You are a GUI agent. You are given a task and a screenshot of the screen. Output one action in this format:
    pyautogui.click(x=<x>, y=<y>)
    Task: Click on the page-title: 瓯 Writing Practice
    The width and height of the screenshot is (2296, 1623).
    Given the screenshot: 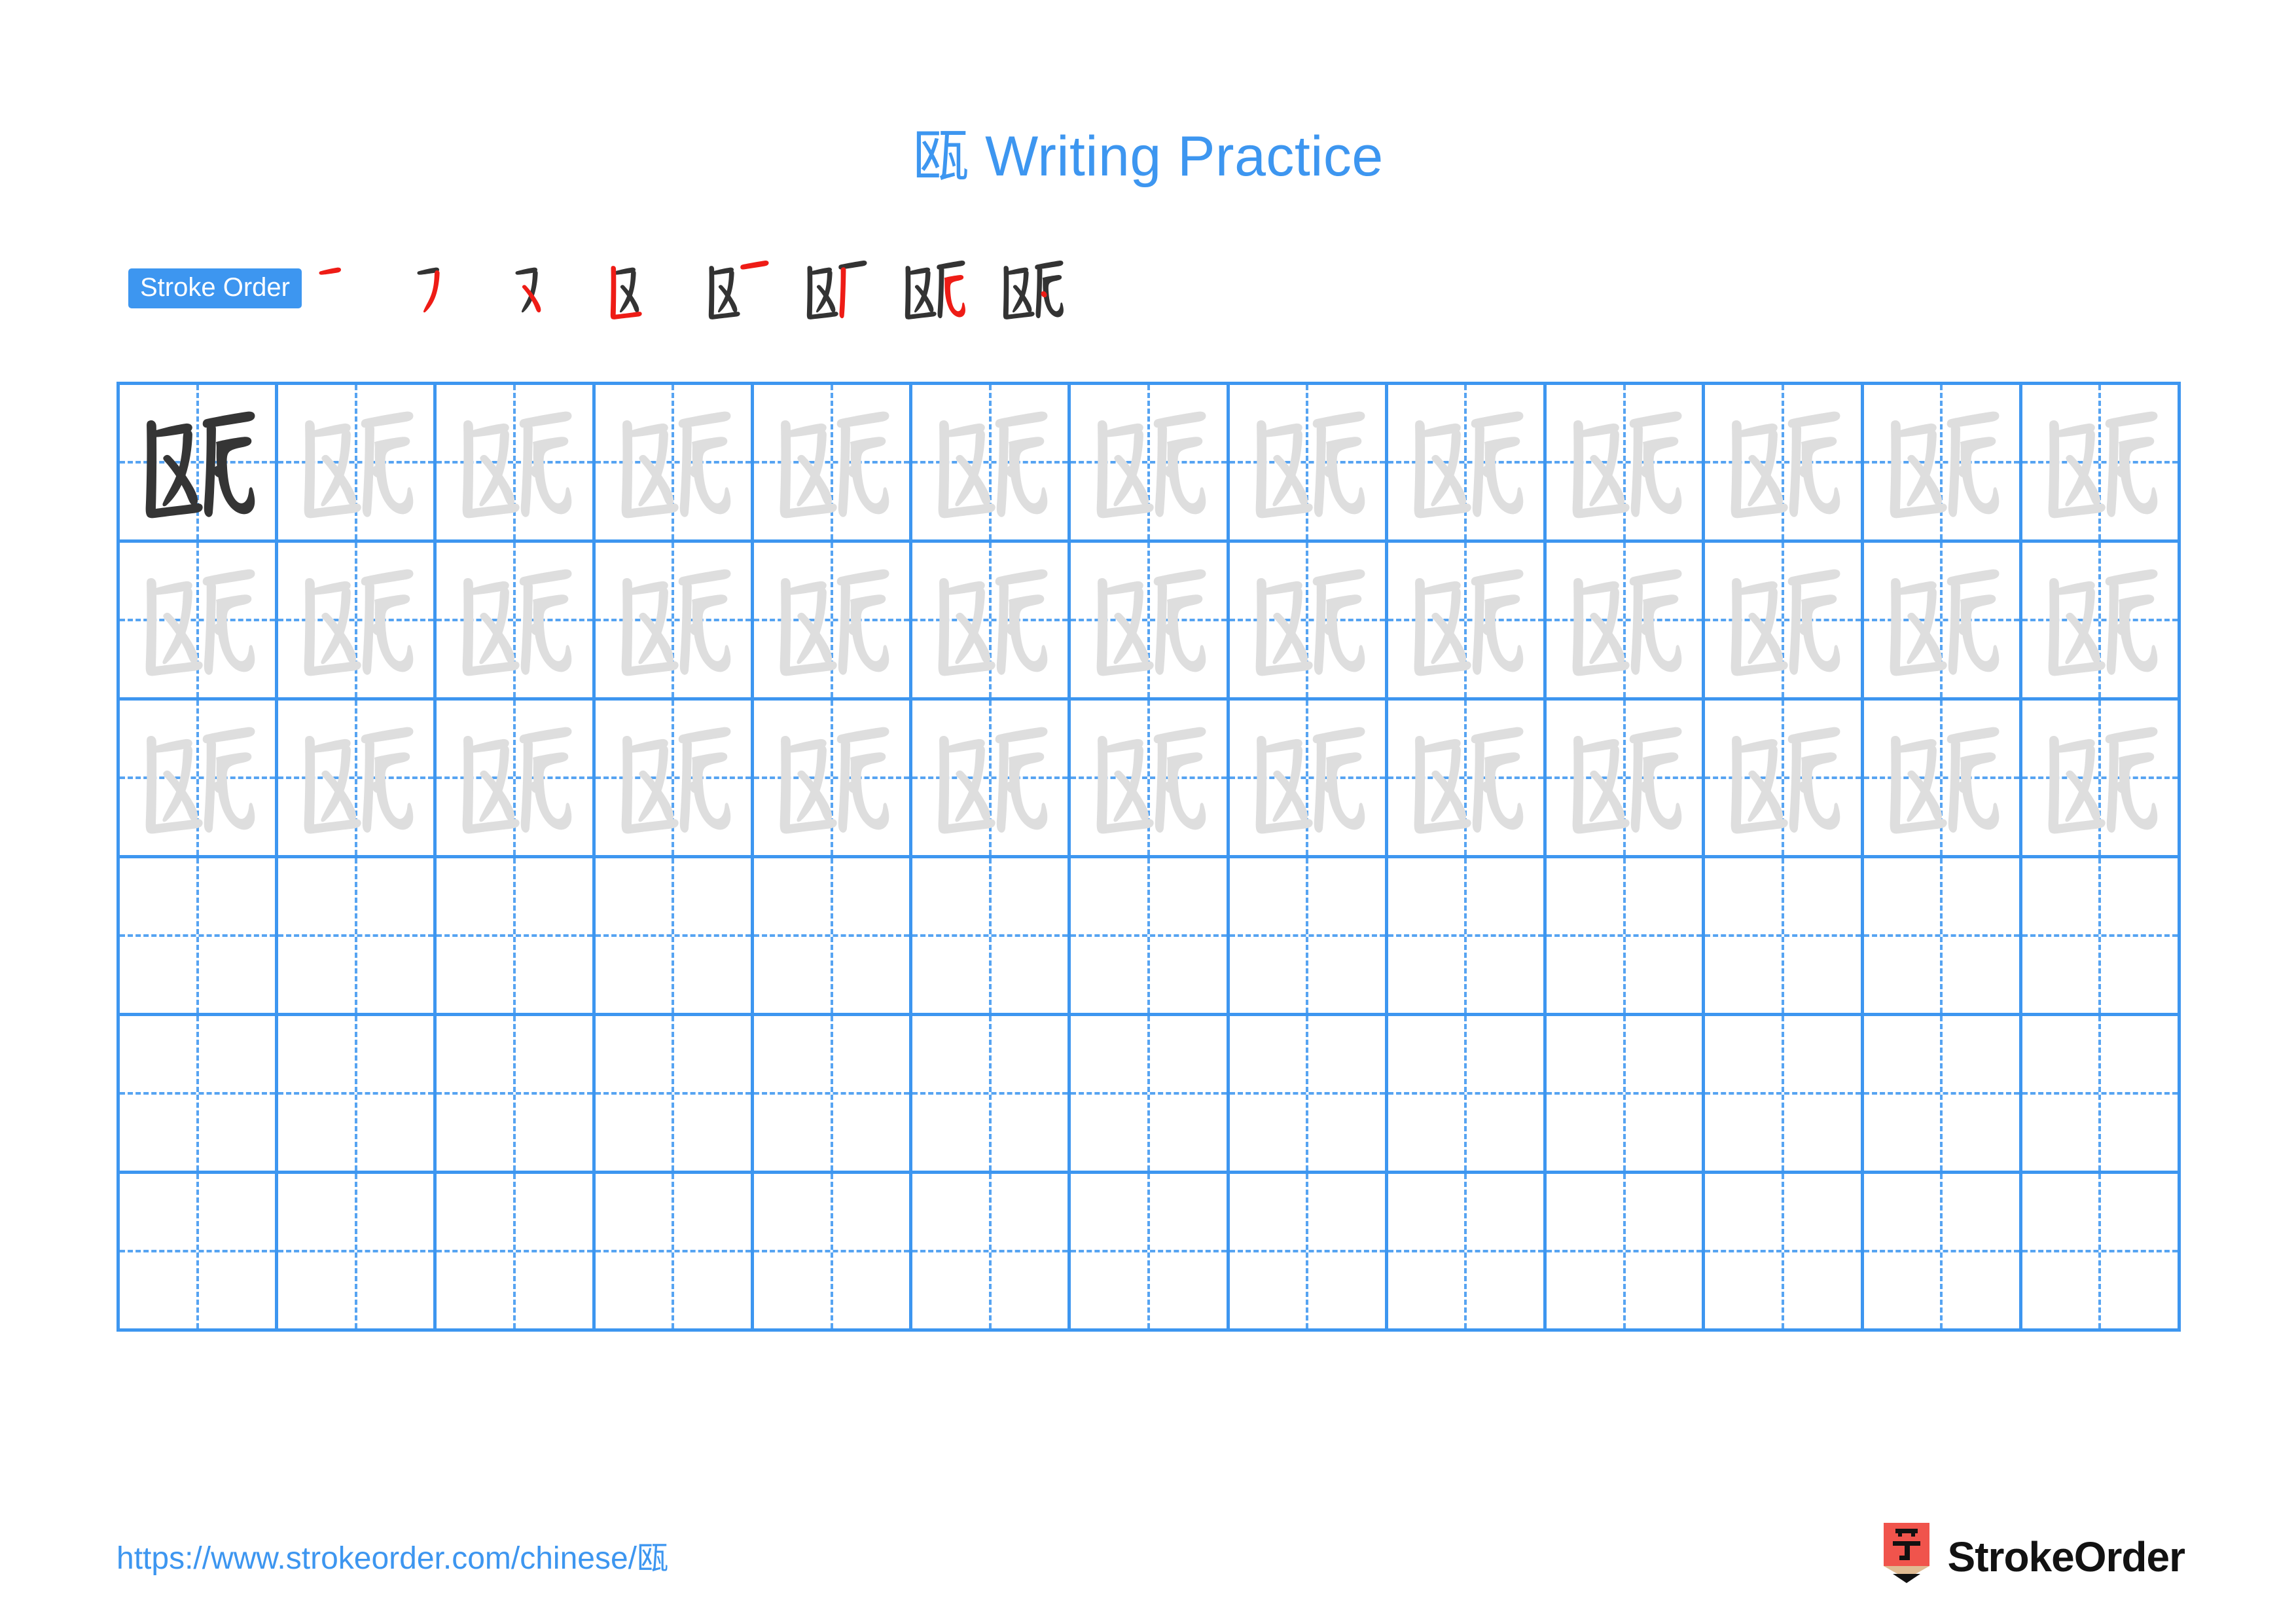 What is the action you would take?
    pyautogui.click(x=1148, y=156)
    